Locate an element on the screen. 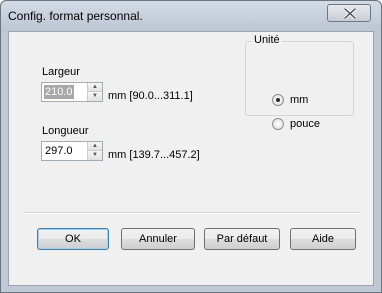  unit-radio-mm is located at coordinates (278, 100).